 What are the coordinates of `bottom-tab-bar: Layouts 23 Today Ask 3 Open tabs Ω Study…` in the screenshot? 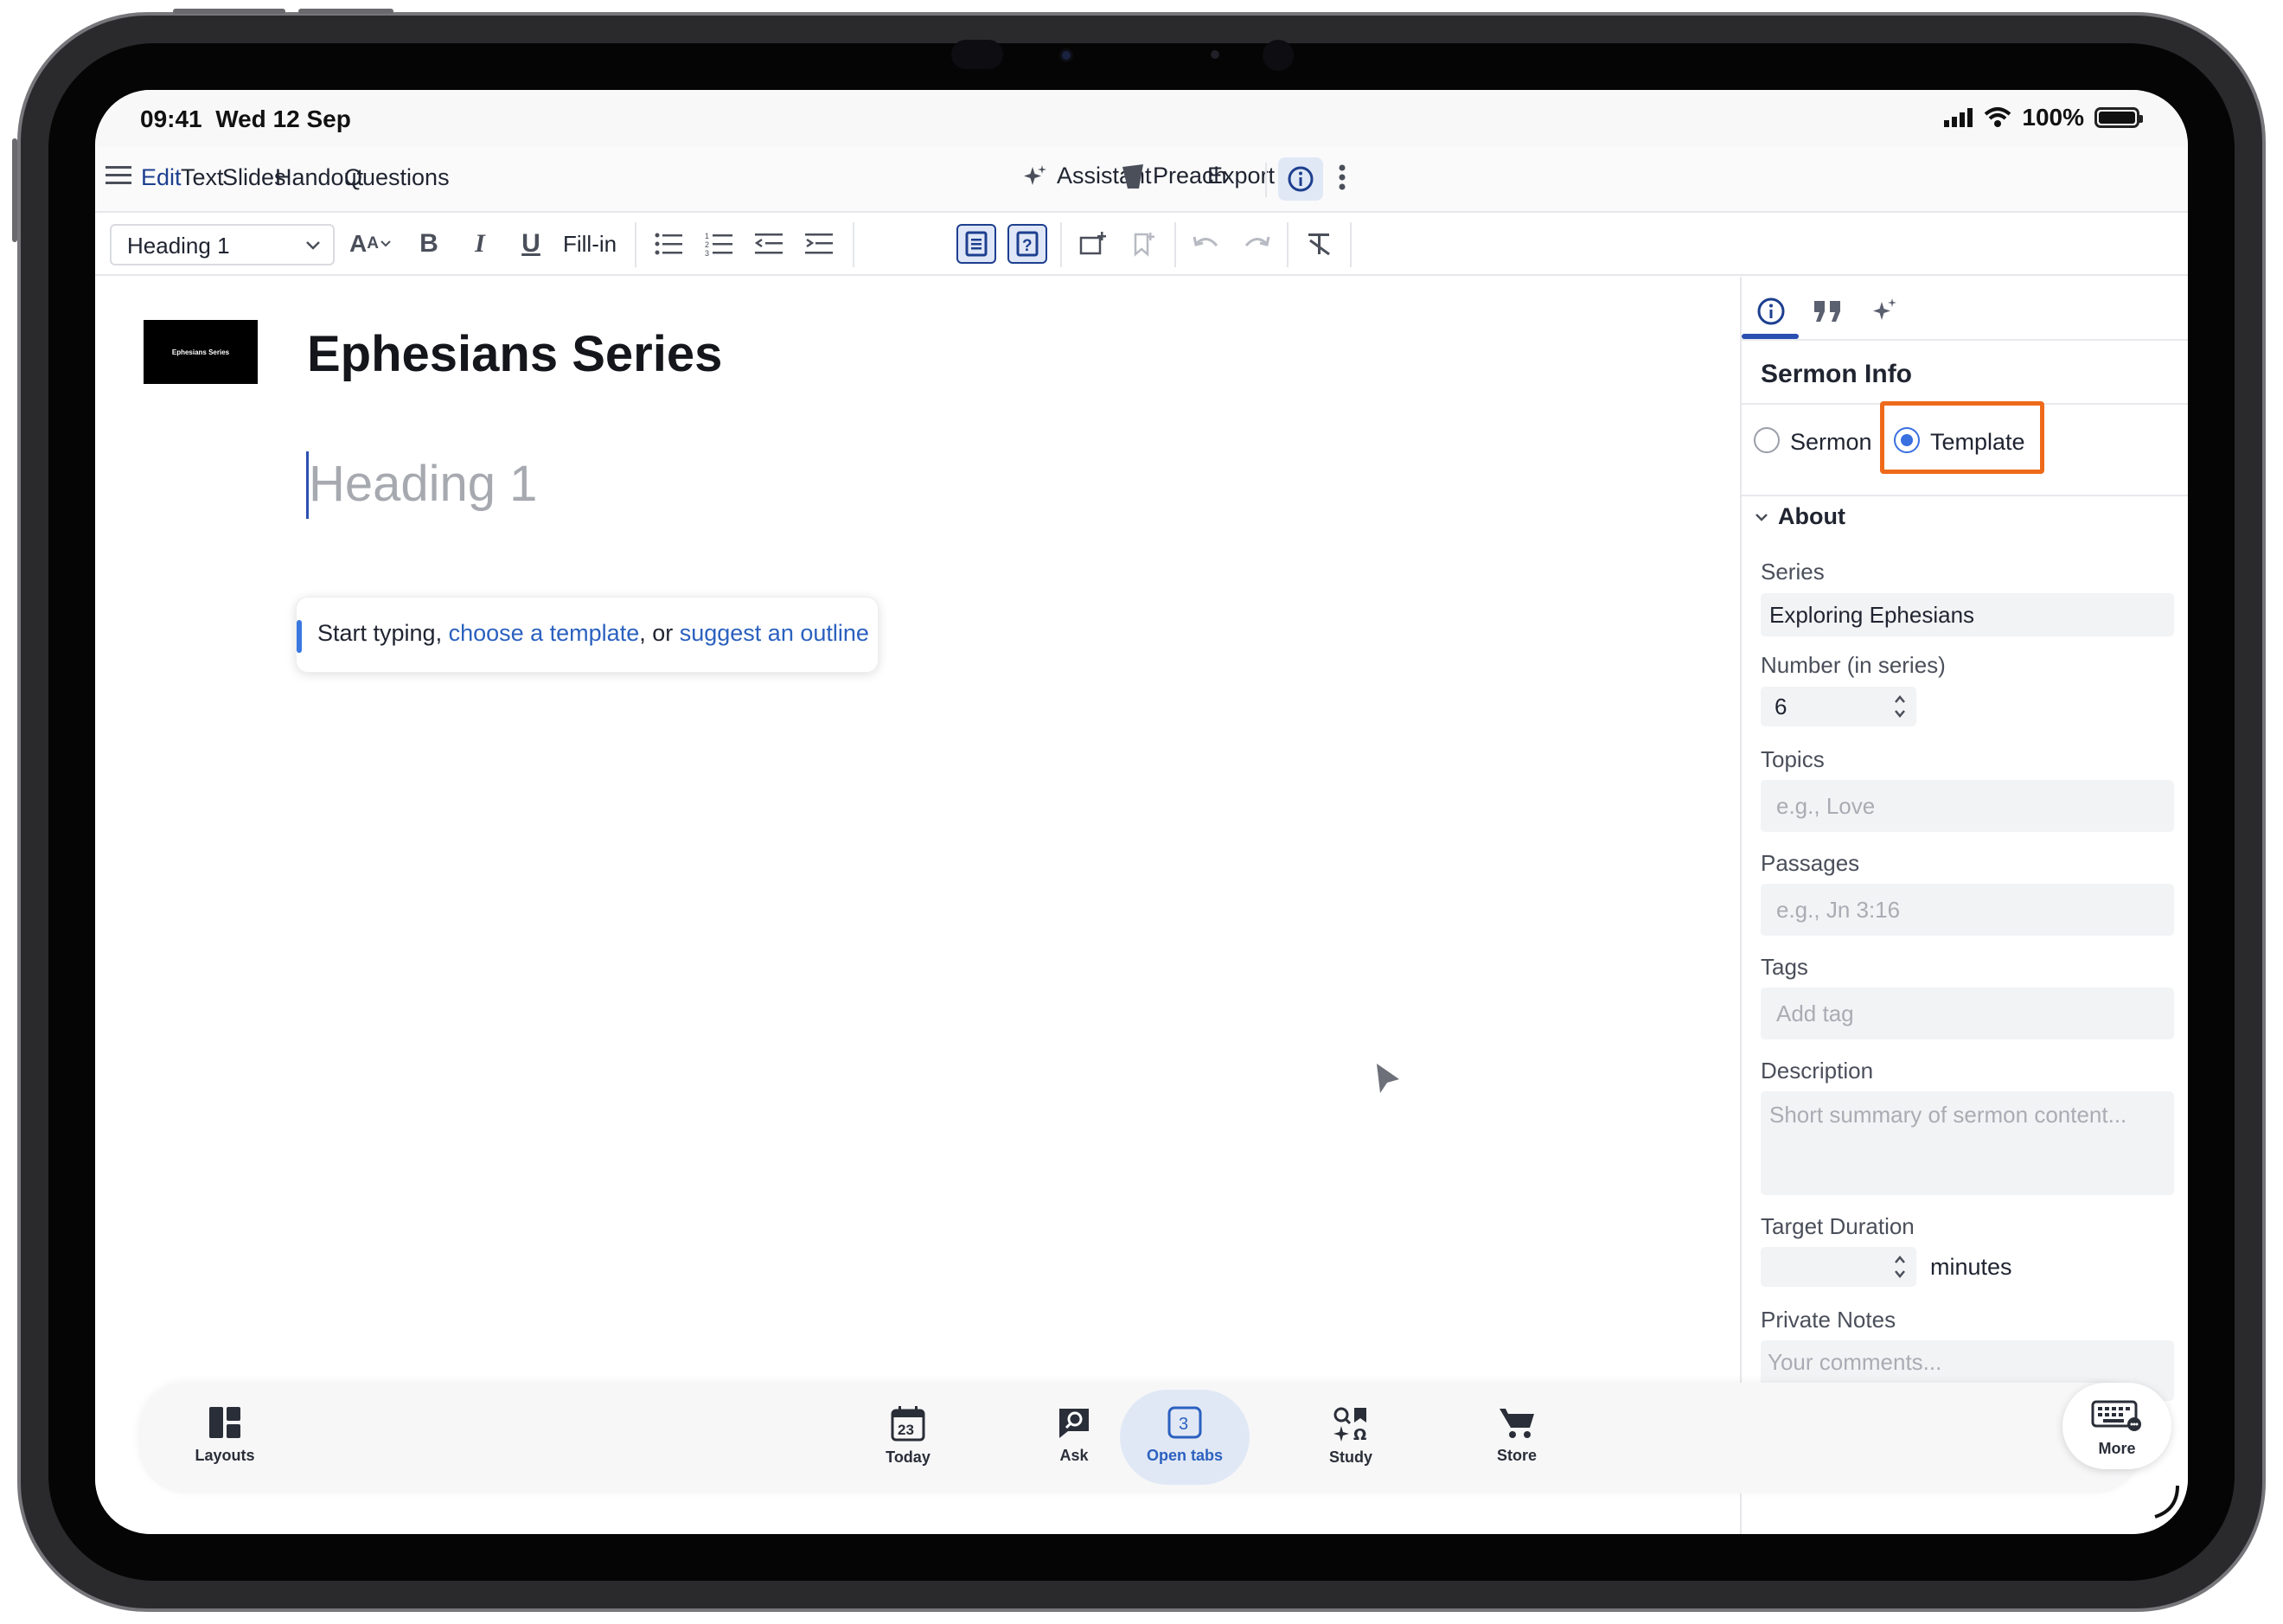 It's located at (1154, 1438).